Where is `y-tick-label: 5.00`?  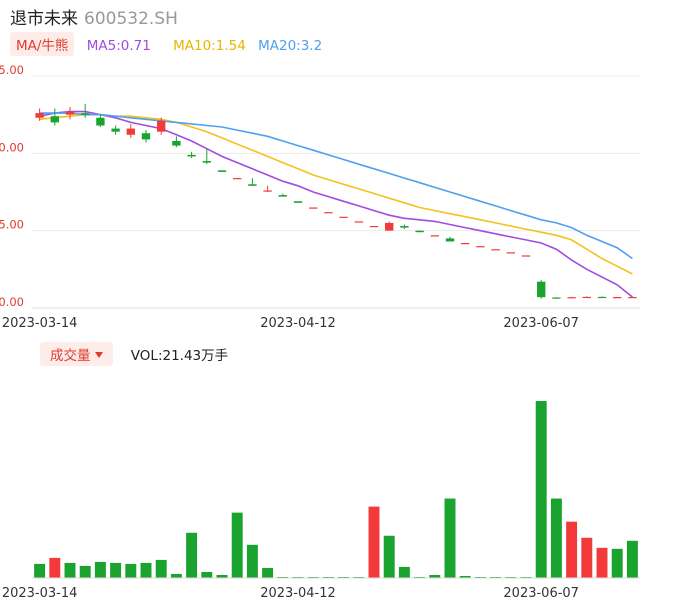 y-tick-label: 5.00 is located at coordinates (12, 225).